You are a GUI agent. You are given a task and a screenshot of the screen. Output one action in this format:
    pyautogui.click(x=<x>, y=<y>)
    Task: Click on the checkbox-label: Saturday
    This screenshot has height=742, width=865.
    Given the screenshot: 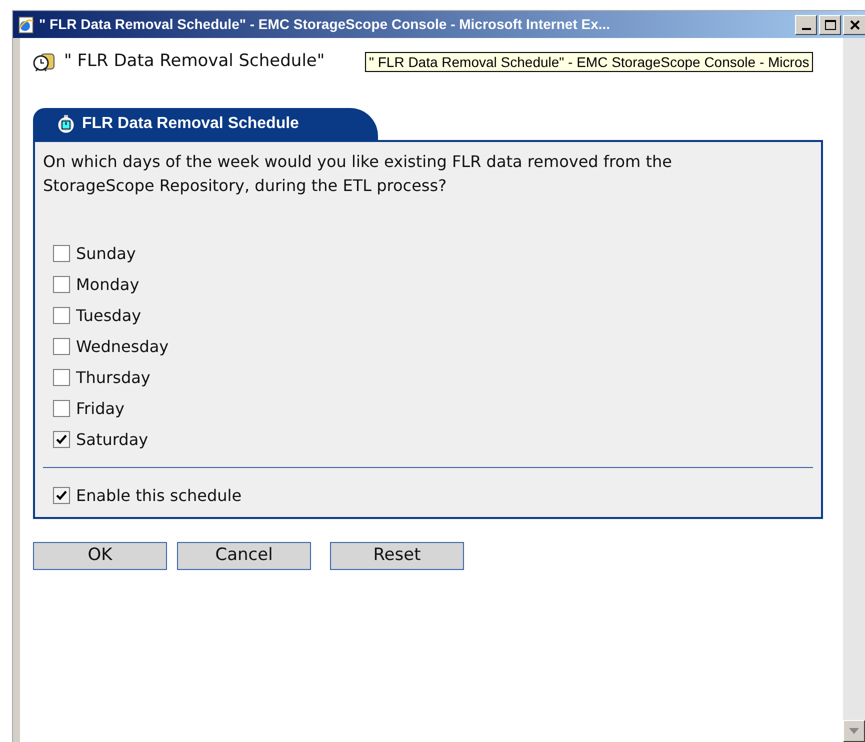 What is the action you would take?
    pyautogui.click(x=112, y=439)
    